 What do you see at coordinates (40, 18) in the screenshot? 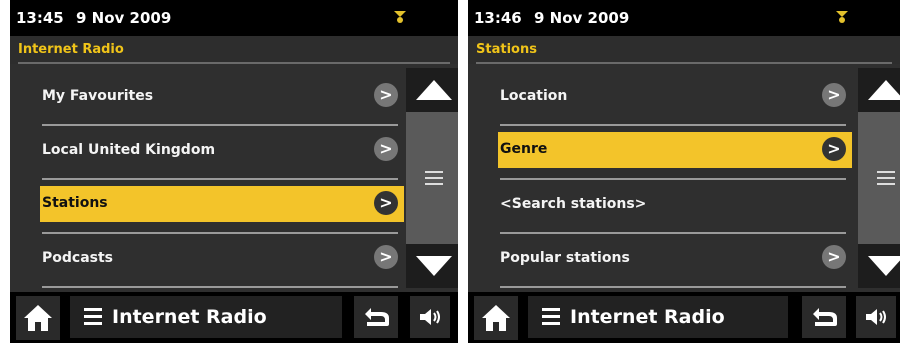
I see `clock-time: 13:45` at bounding box center [40, 18].